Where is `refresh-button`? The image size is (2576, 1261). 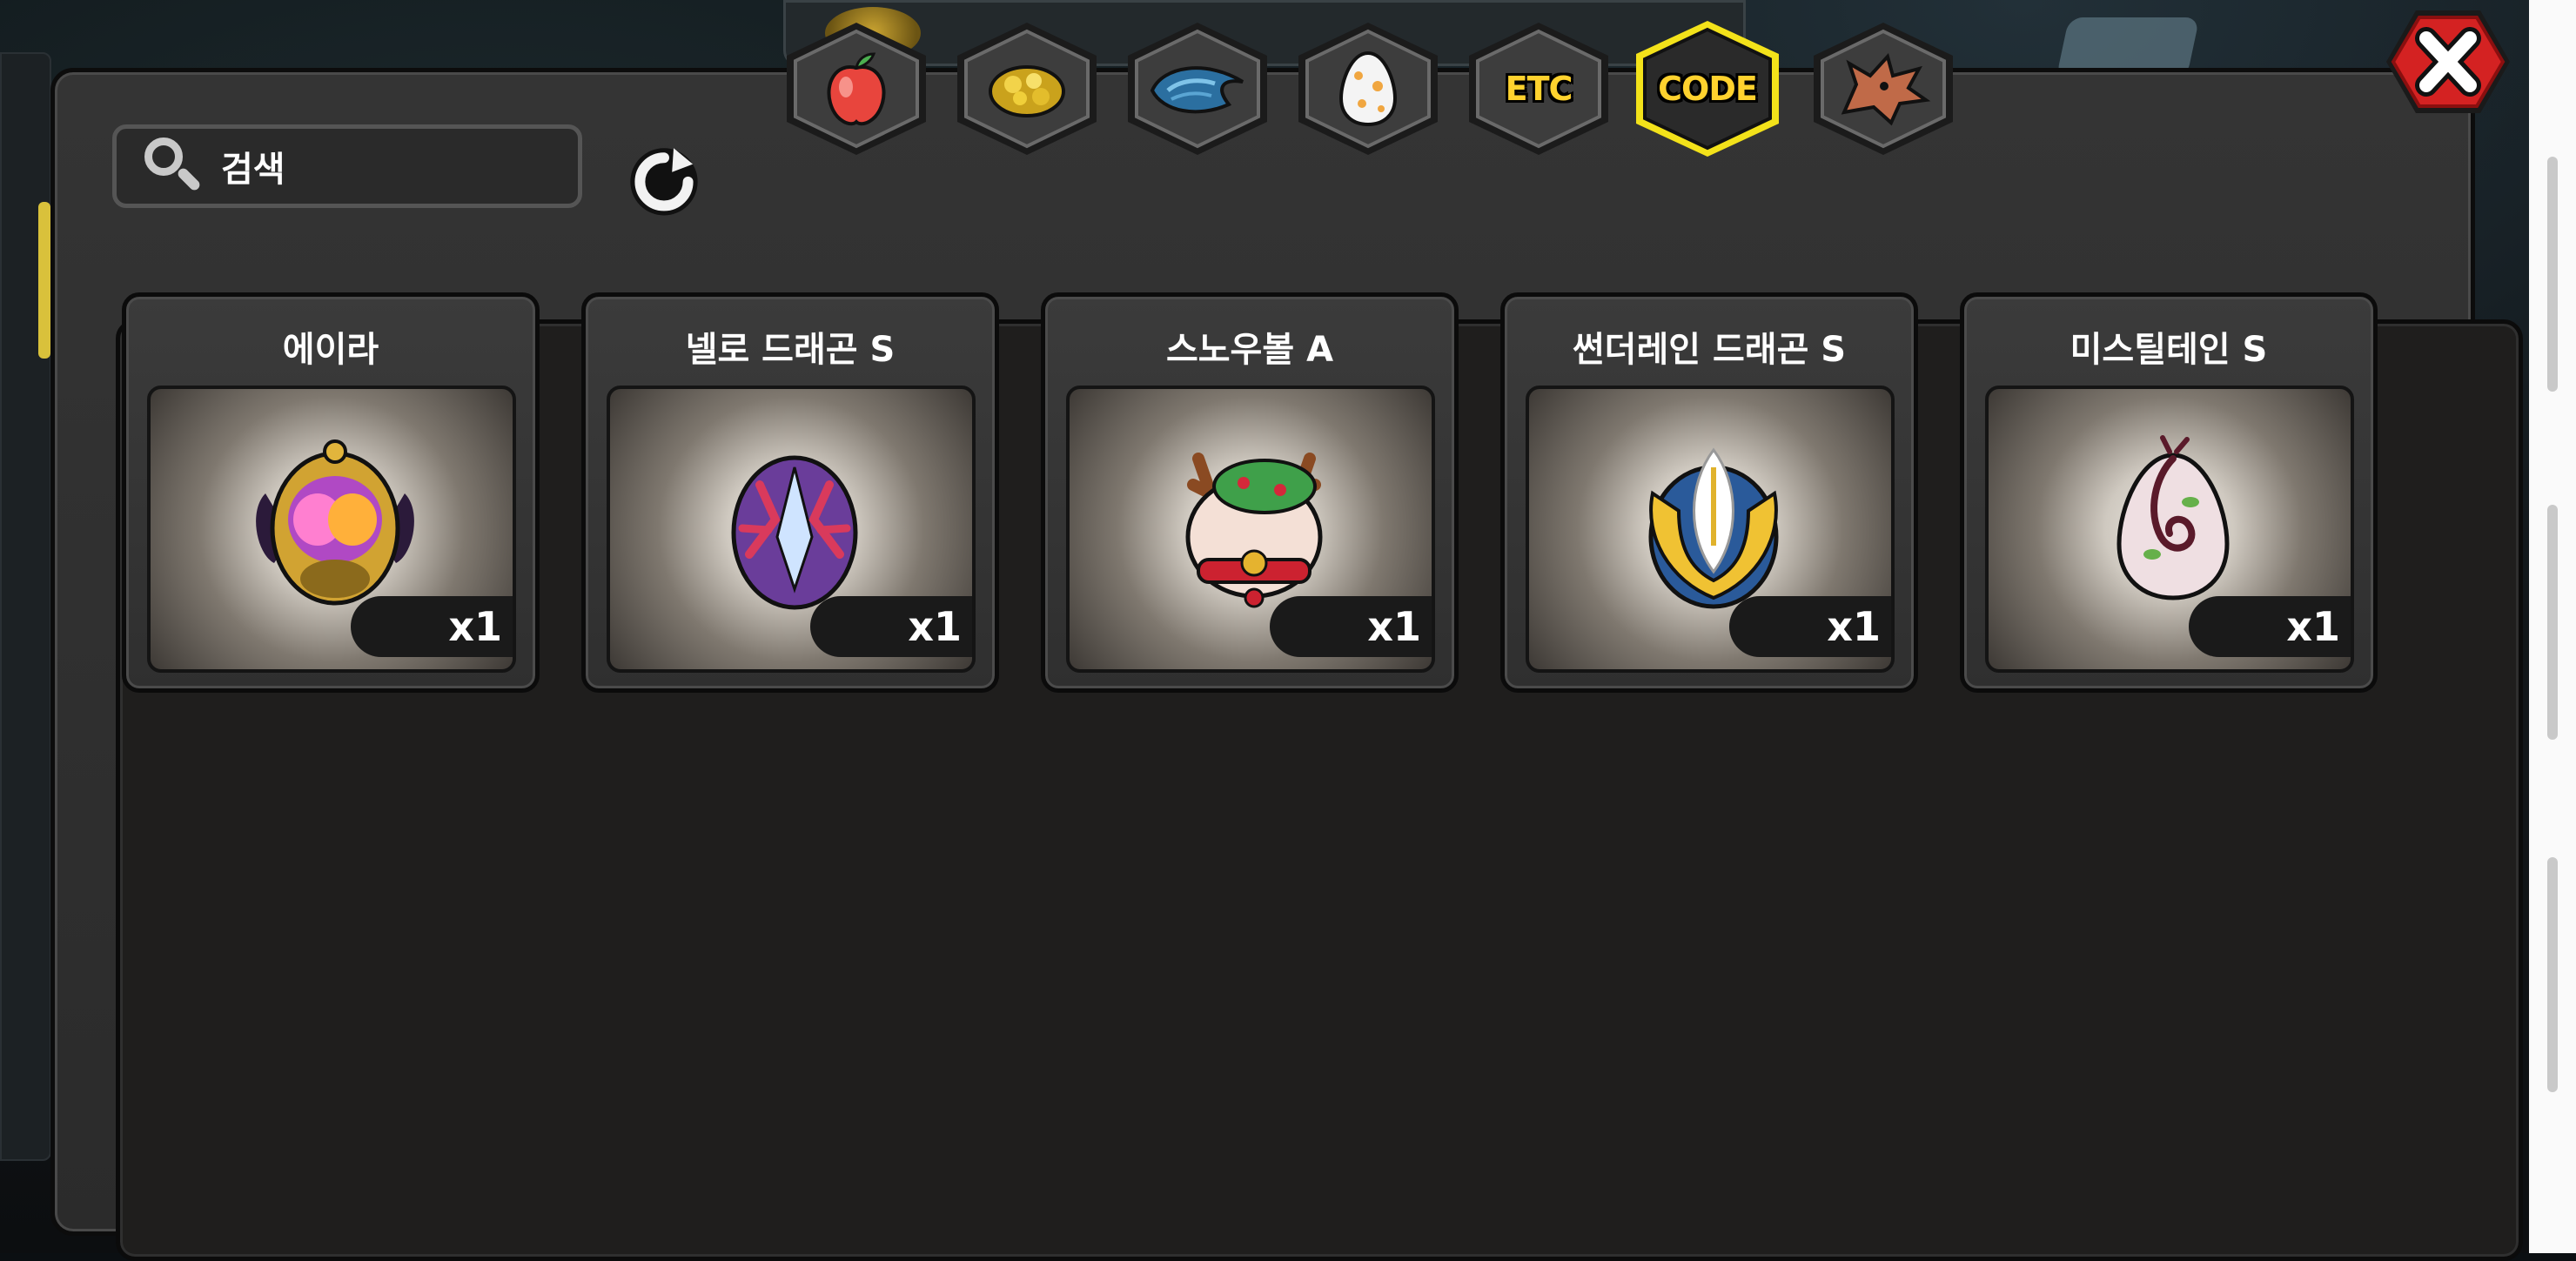 refresh-button is located at coordinates (664, 180).